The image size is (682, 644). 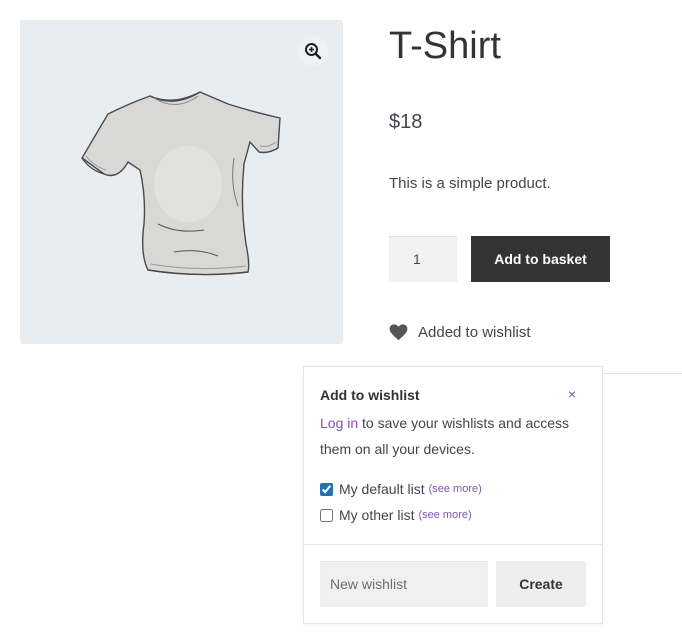 I want to click on tshirt-image, so click(x=181, y=183).